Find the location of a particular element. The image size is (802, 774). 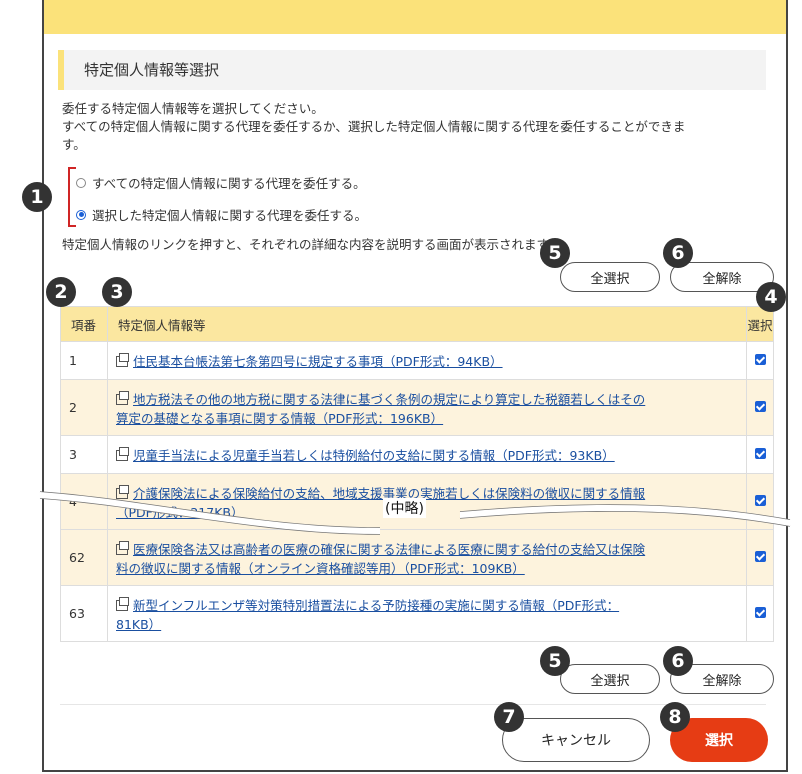

header-info: 特定個人情報等 is located at coordinates (427, 324).